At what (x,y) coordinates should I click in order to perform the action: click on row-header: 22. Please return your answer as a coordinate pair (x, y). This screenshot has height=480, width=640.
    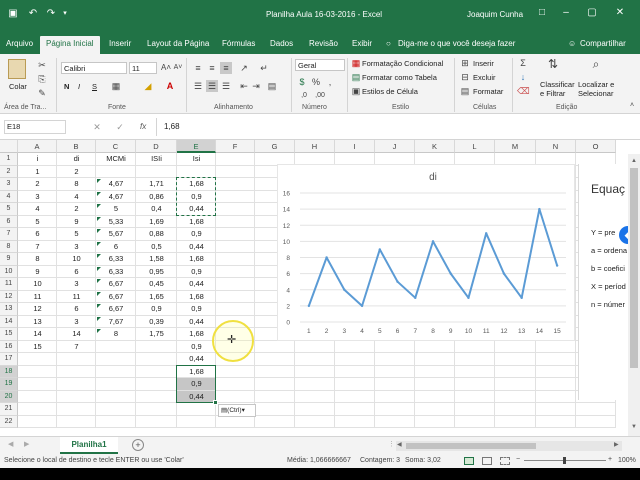
    Looking at the image, I should click on (9, 421).